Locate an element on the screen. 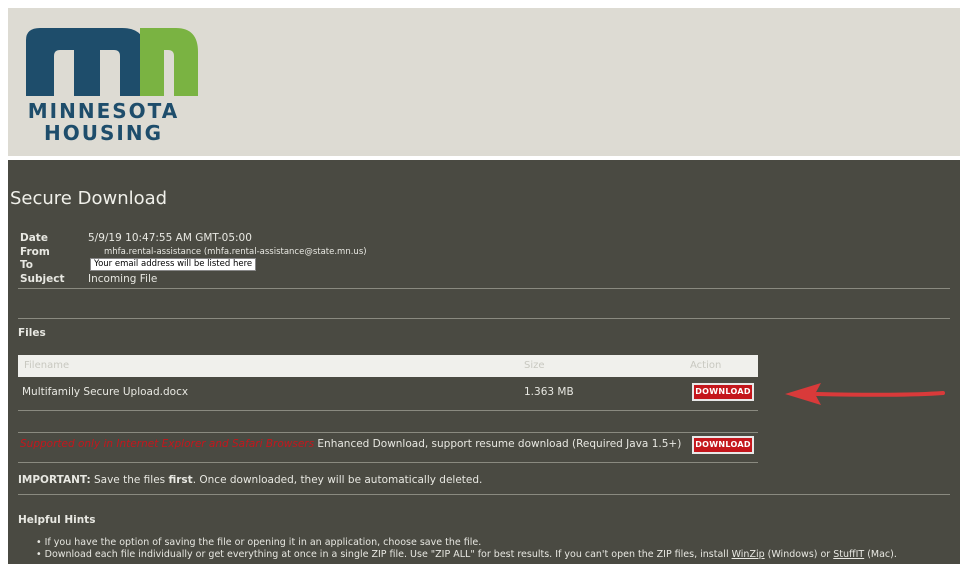  page-title: Secure Download is located at coordinates (89, 198).